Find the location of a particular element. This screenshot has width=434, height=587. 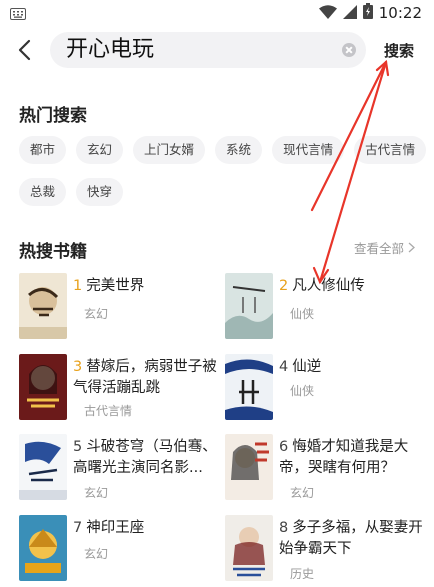

book-item: 6 悔婚才知道我是大帝，哭瞎有何用？ 玄幻 is located at coordinates (325, 467).